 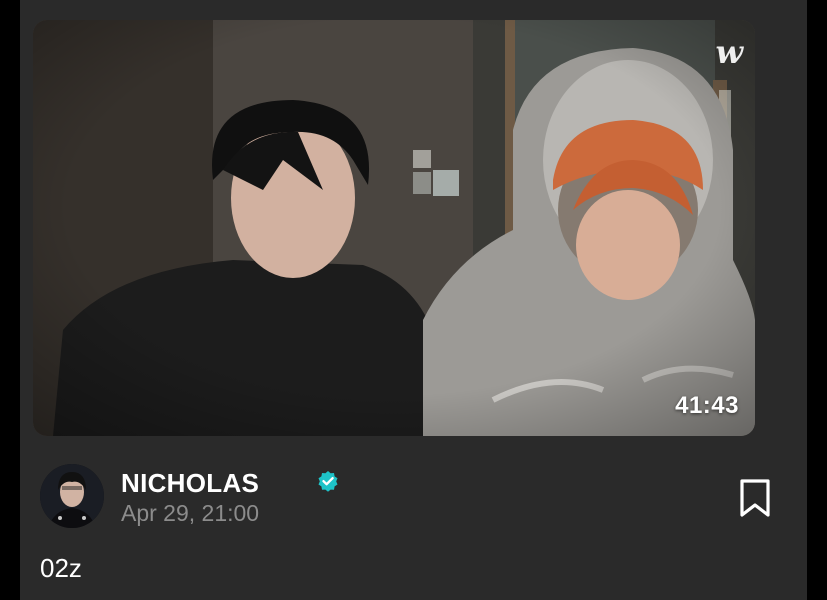 What do you see at coordinates (328, 481) in the screenshot?
I see `verified-badge-icon` at bounding box center [328, 481].